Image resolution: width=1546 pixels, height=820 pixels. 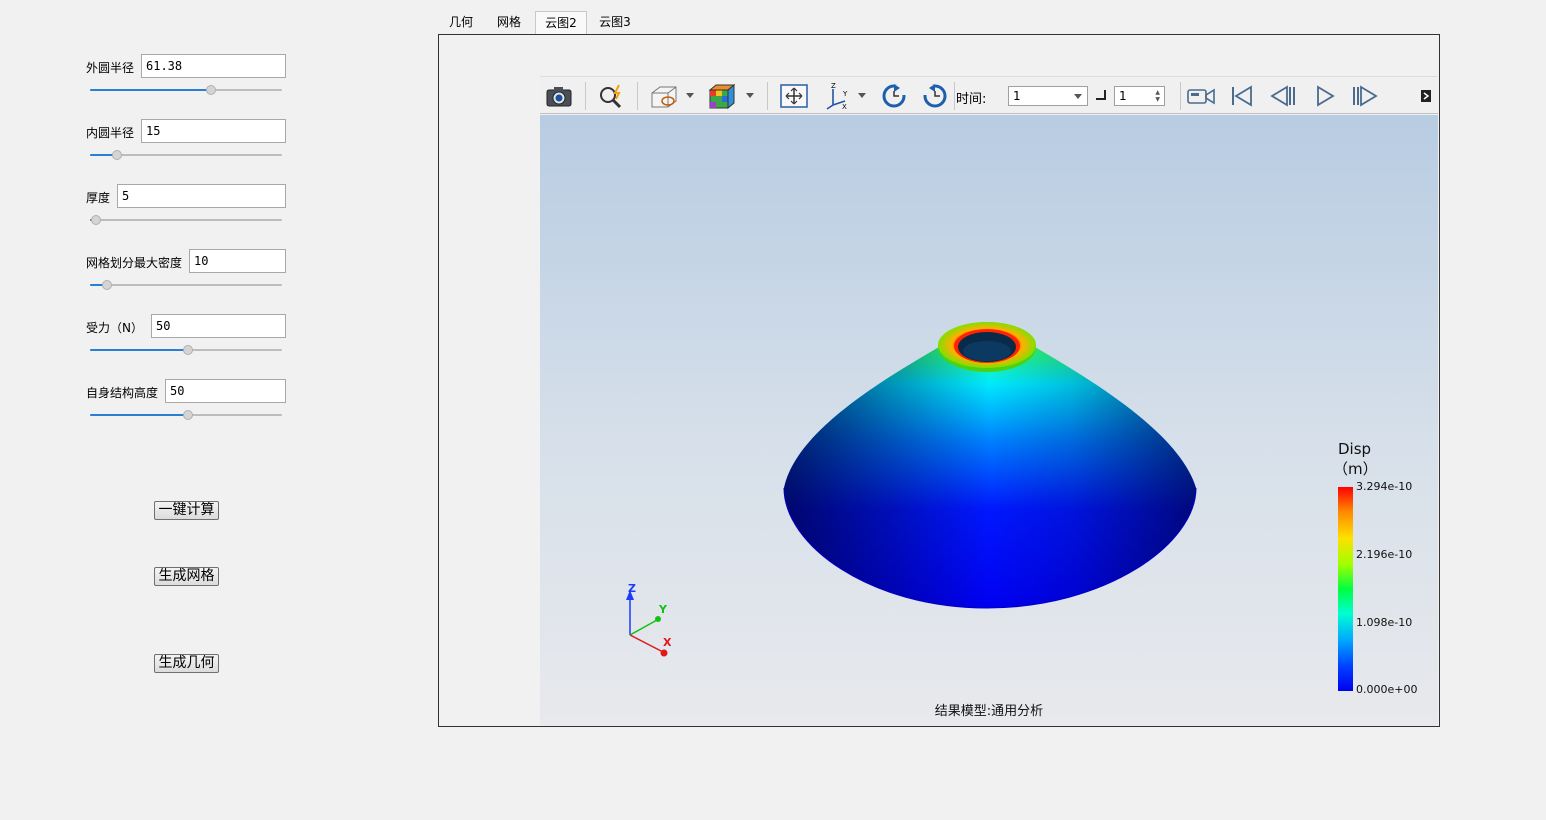 What do you see at coordinates (561, 23) in the screenshot?
I see `tab-contour-2: 云图2` at bounding box center [561, 23].